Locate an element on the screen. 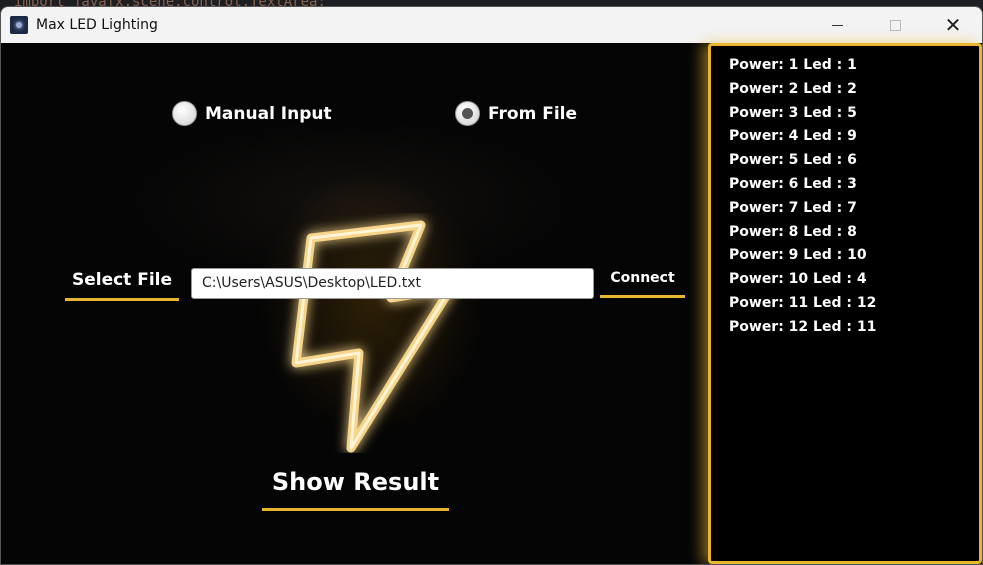 The height and width of the screenshot is (565, 983). result-line: Power: 12 Led : 11 is located at coordinates (803, 326).